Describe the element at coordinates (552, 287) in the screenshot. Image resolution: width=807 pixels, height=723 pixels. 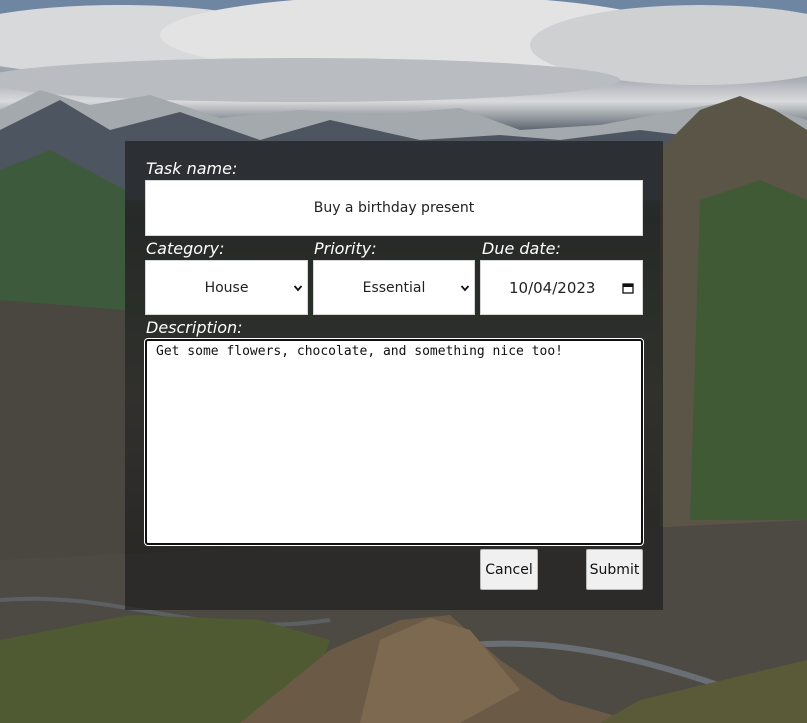
I see `due-date-value: 10/04/2023` at that location.